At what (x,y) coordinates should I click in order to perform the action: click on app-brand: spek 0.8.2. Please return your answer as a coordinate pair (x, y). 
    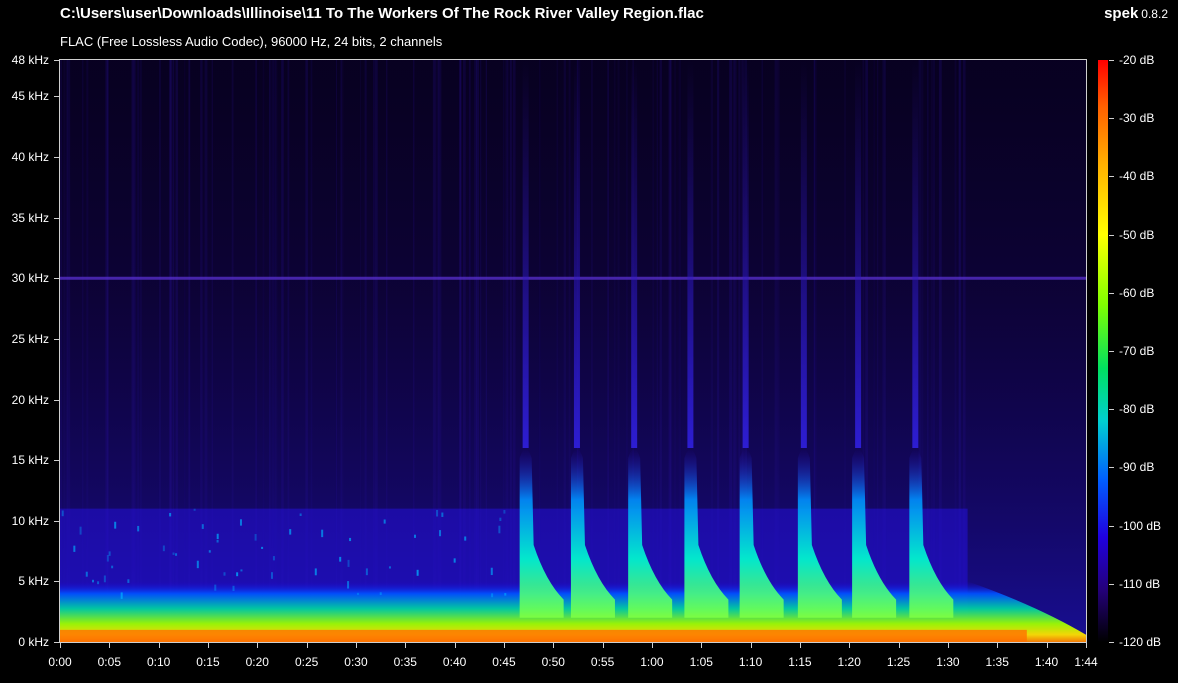
    Looking at the image, I should click on (1136, 13).